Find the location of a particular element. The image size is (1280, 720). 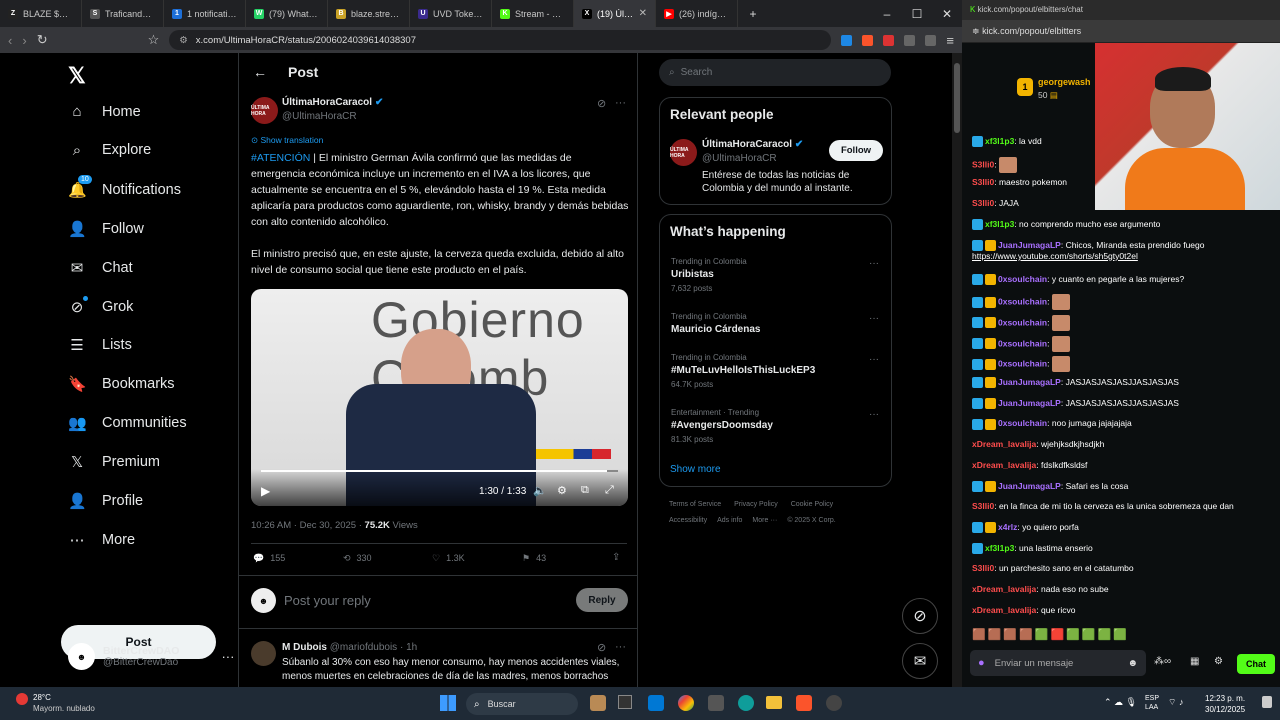

gift-icon: ▦ is located at coordinates (1194, 661).